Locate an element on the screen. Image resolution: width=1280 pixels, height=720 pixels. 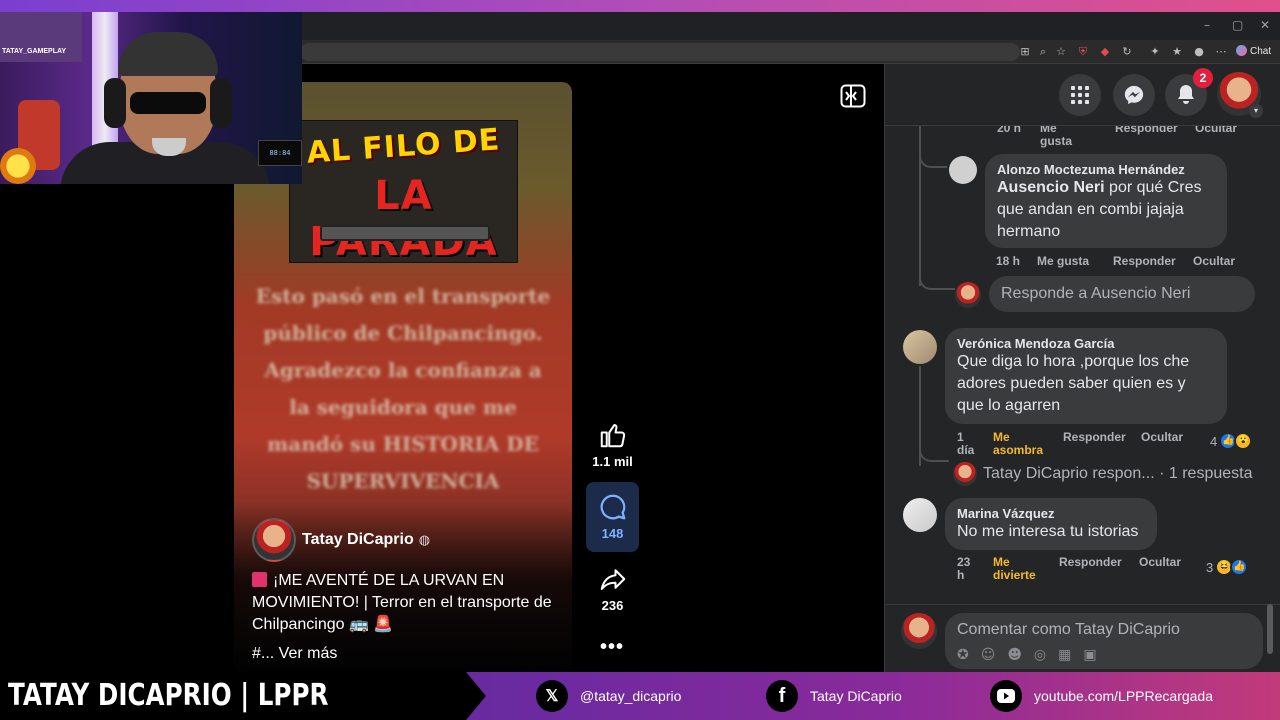
copilot-chat-button: Chat is located at coordinates (1253, 52).